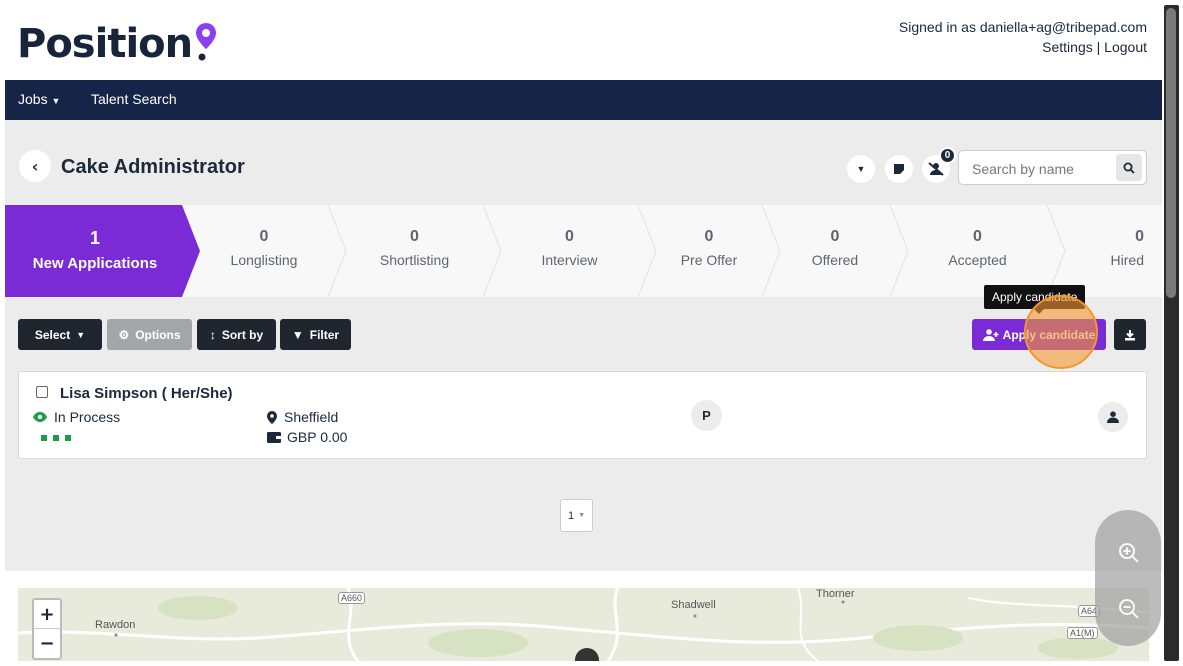  Describe the element at coordinates (42, 392) in the screenshot. I see `candidate-checkbox` at that location.